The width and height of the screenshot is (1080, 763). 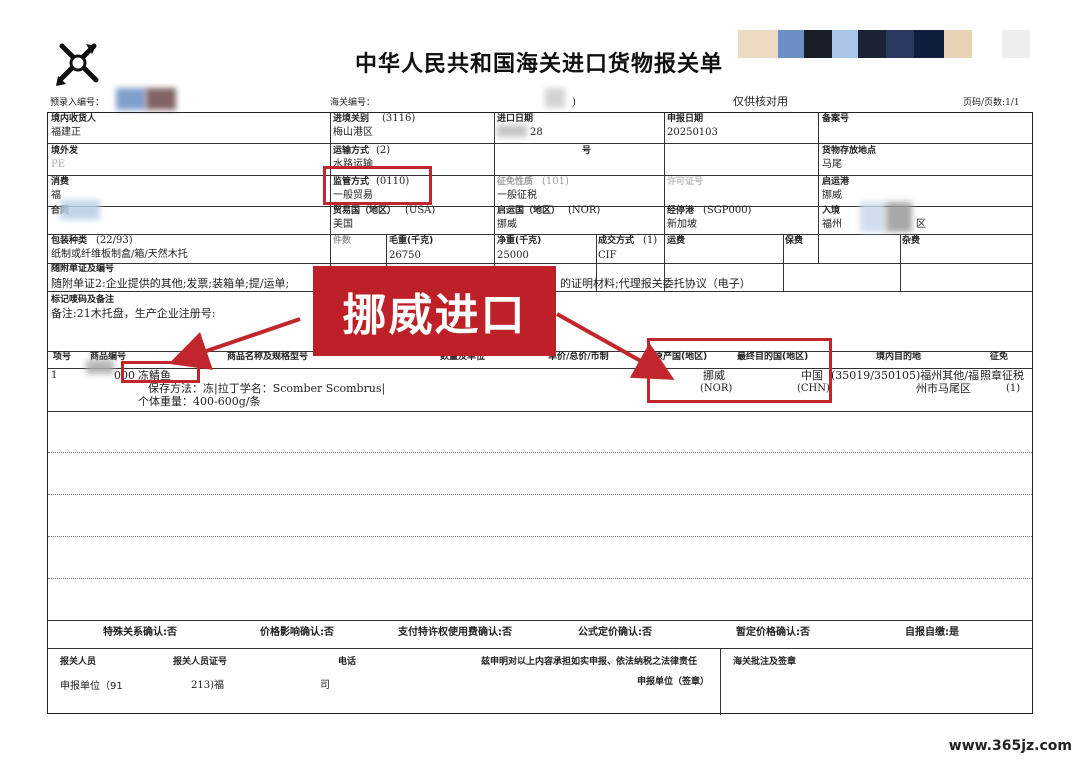 I want to click on arrow-to-product, so click(x=234, y=343).